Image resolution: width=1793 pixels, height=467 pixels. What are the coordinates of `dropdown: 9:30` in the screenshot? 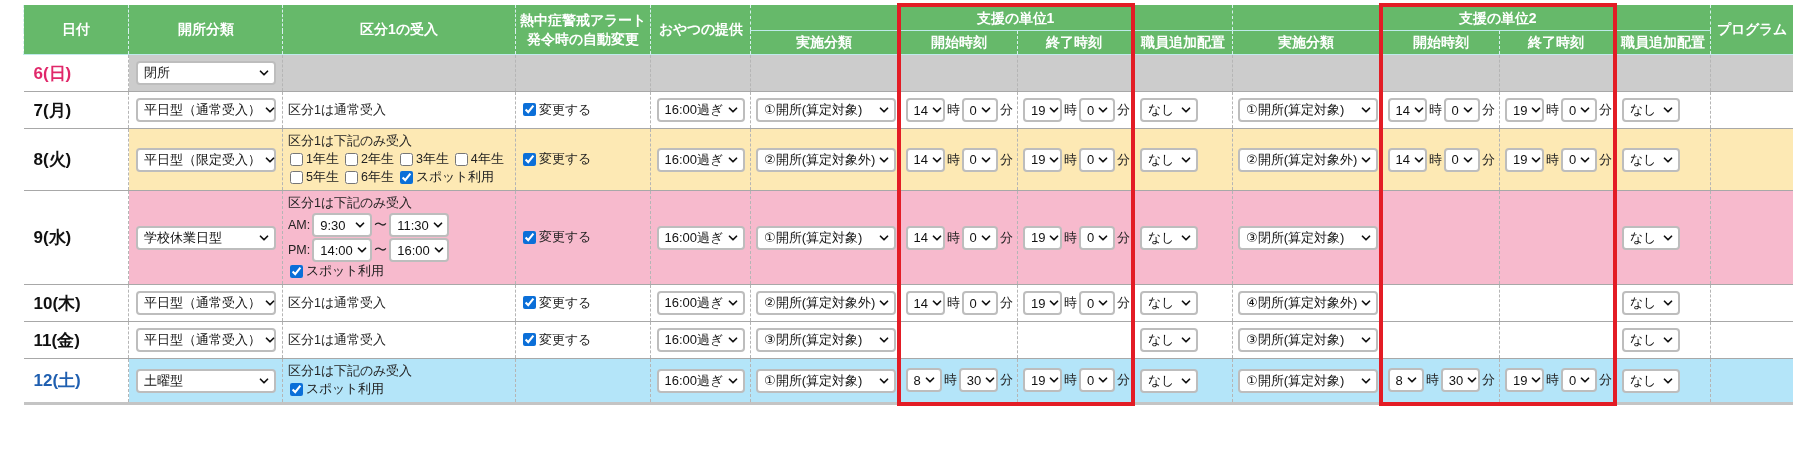 It's located at (342, 225).